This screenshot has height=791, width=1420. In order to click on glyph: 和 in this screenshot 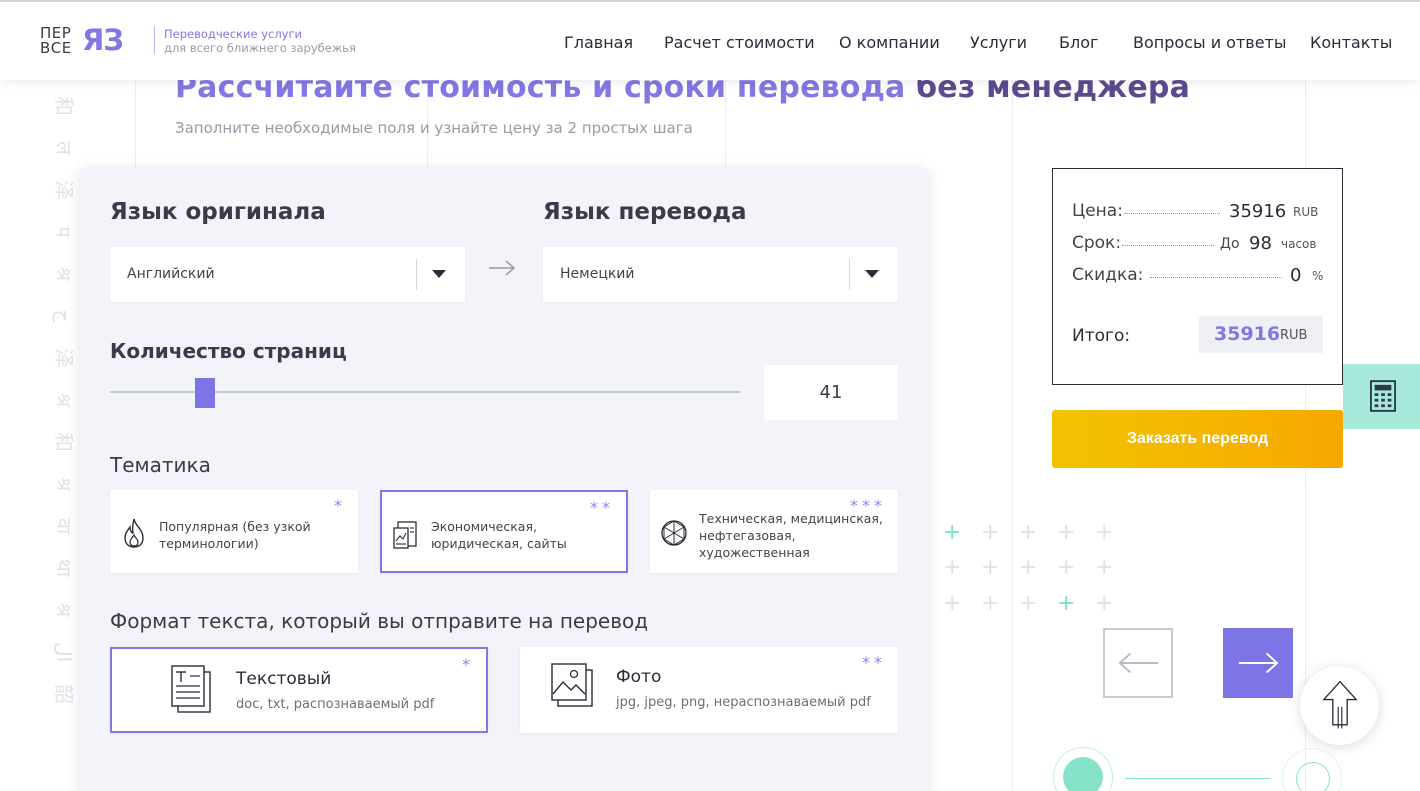, I will do `click(64, 106)`.